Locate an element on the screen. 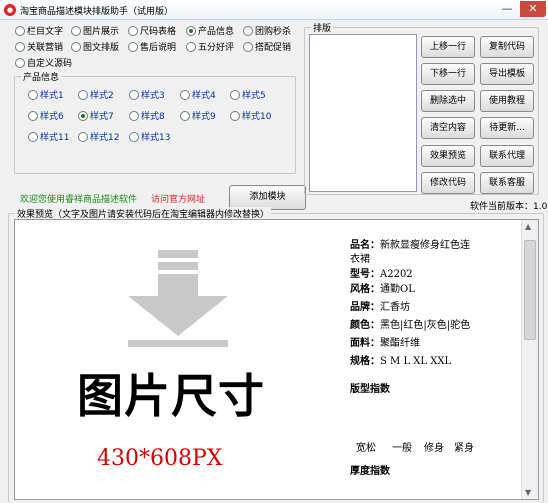  module-option-label: 图片展示 is located at coordinates (101, 32).